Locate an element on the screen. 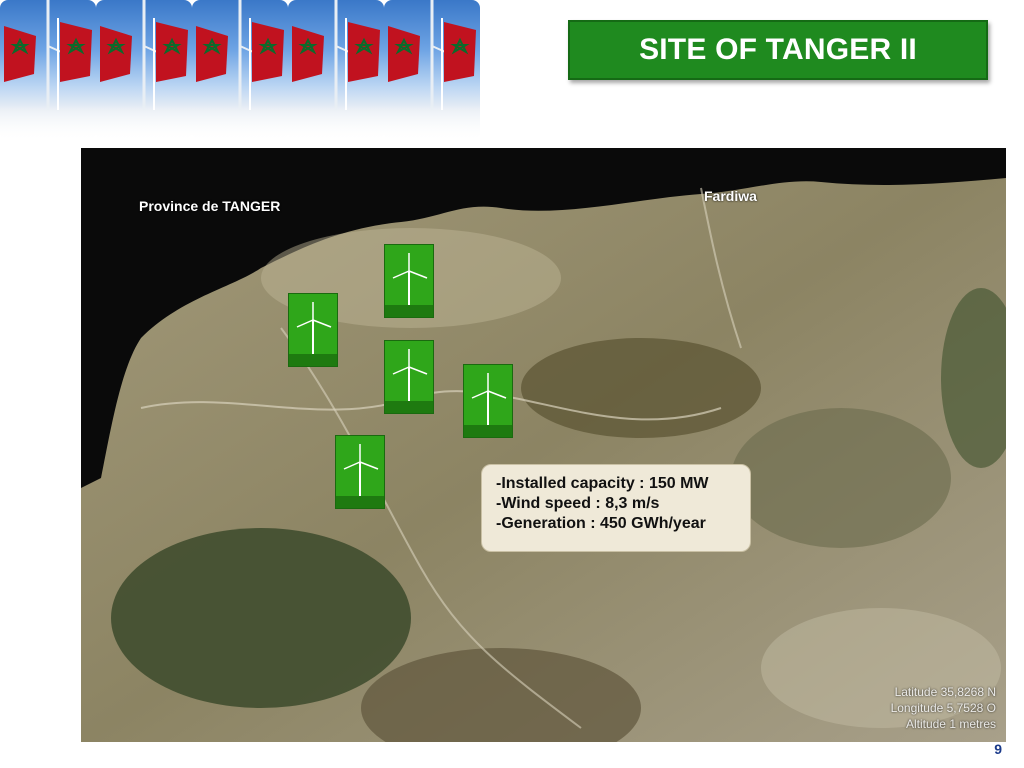  province-label: Province de TANGER is located at coordinates (210, 206).